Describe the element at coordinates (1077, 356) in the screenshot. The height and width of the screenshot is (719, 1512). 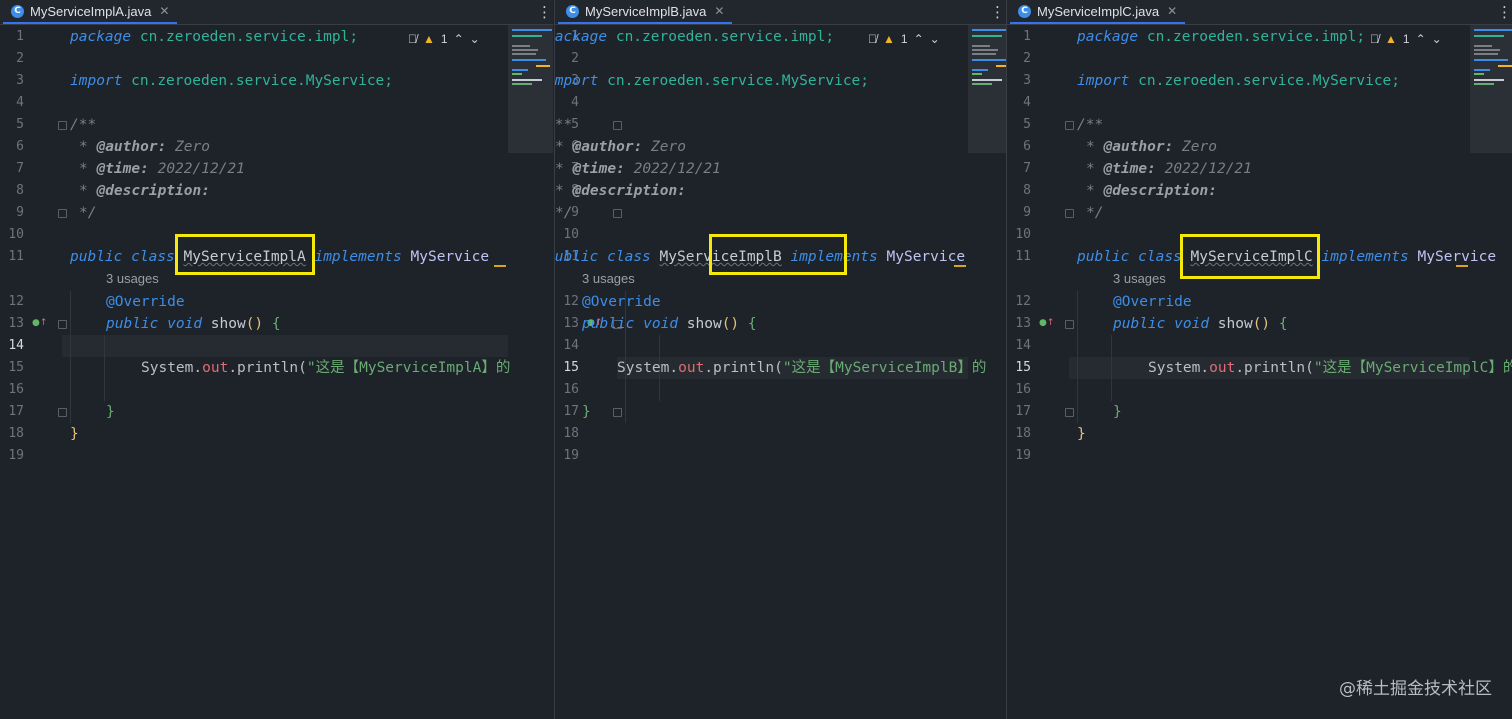
I see `indent-guide` at that location.